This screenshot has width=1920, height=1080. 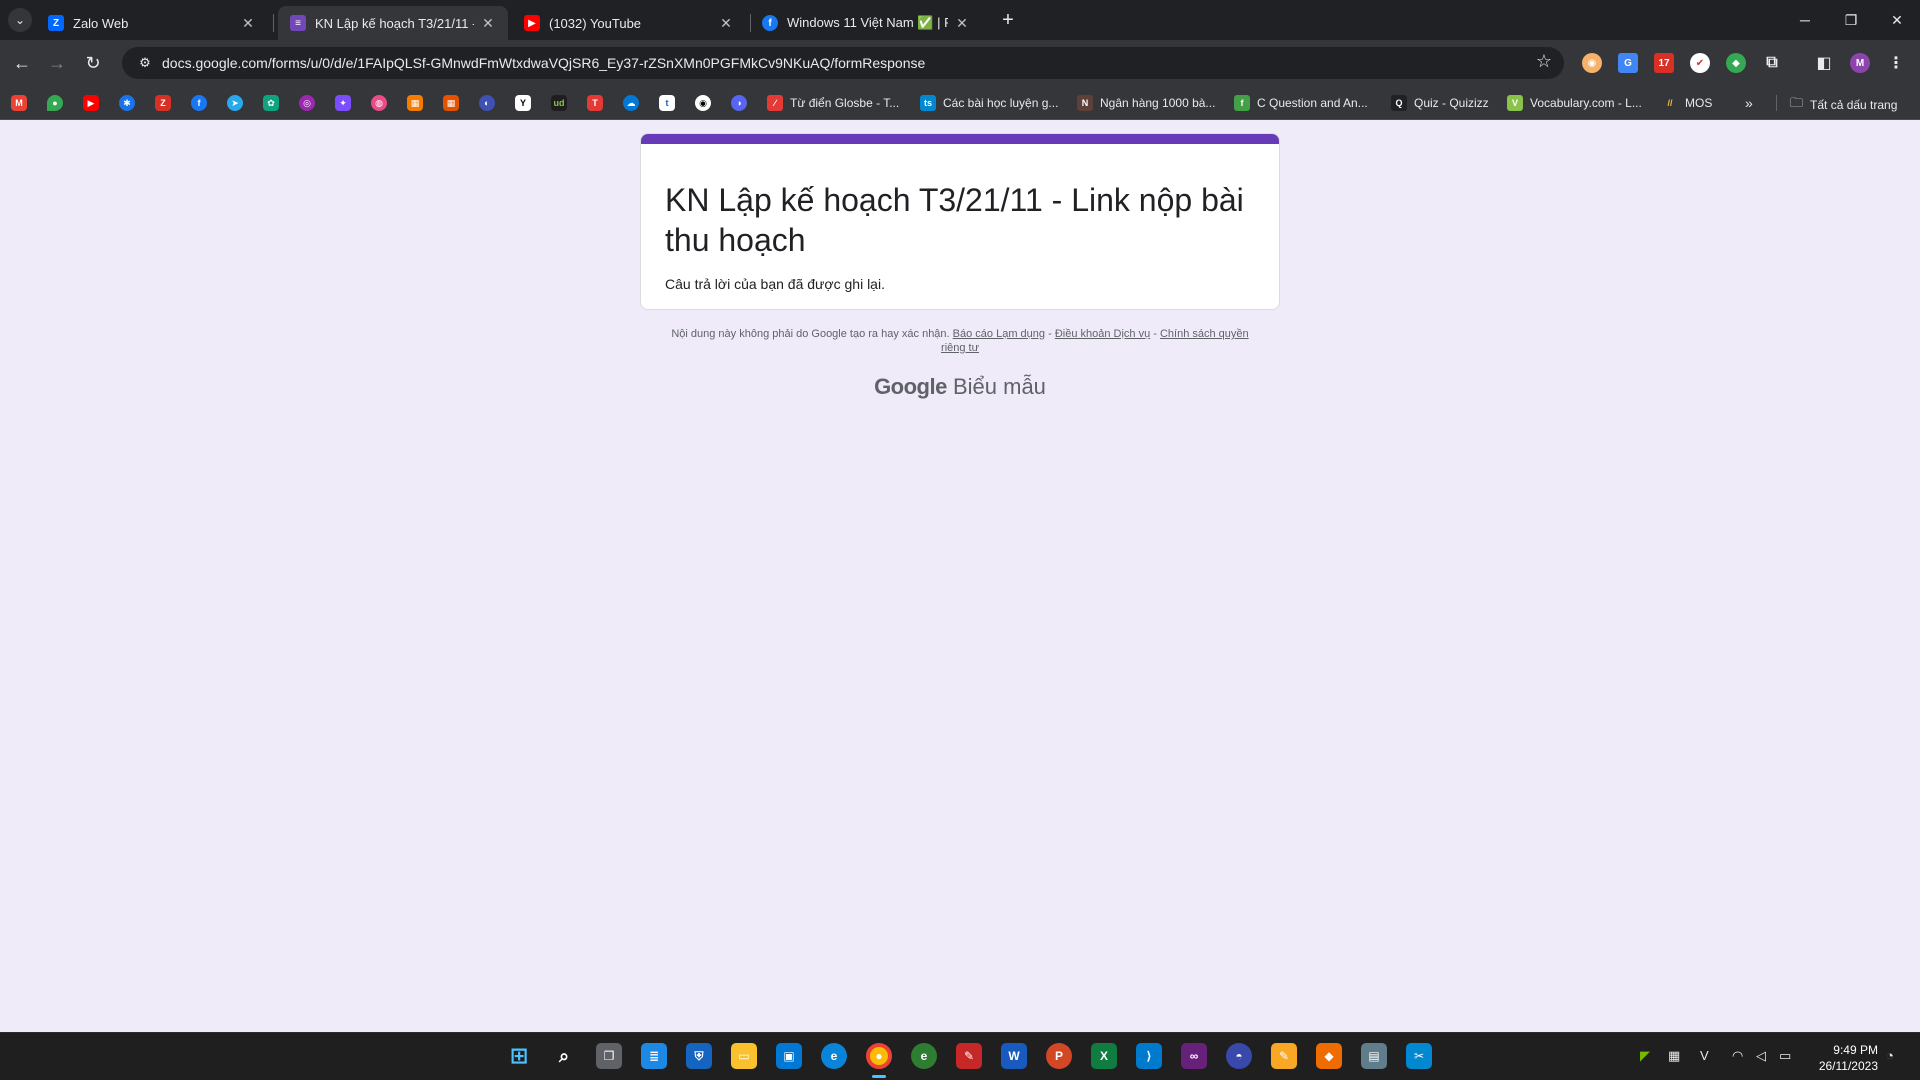 I want to click on notification-bell-icon: ◔, so click(x=1890, y=1055).